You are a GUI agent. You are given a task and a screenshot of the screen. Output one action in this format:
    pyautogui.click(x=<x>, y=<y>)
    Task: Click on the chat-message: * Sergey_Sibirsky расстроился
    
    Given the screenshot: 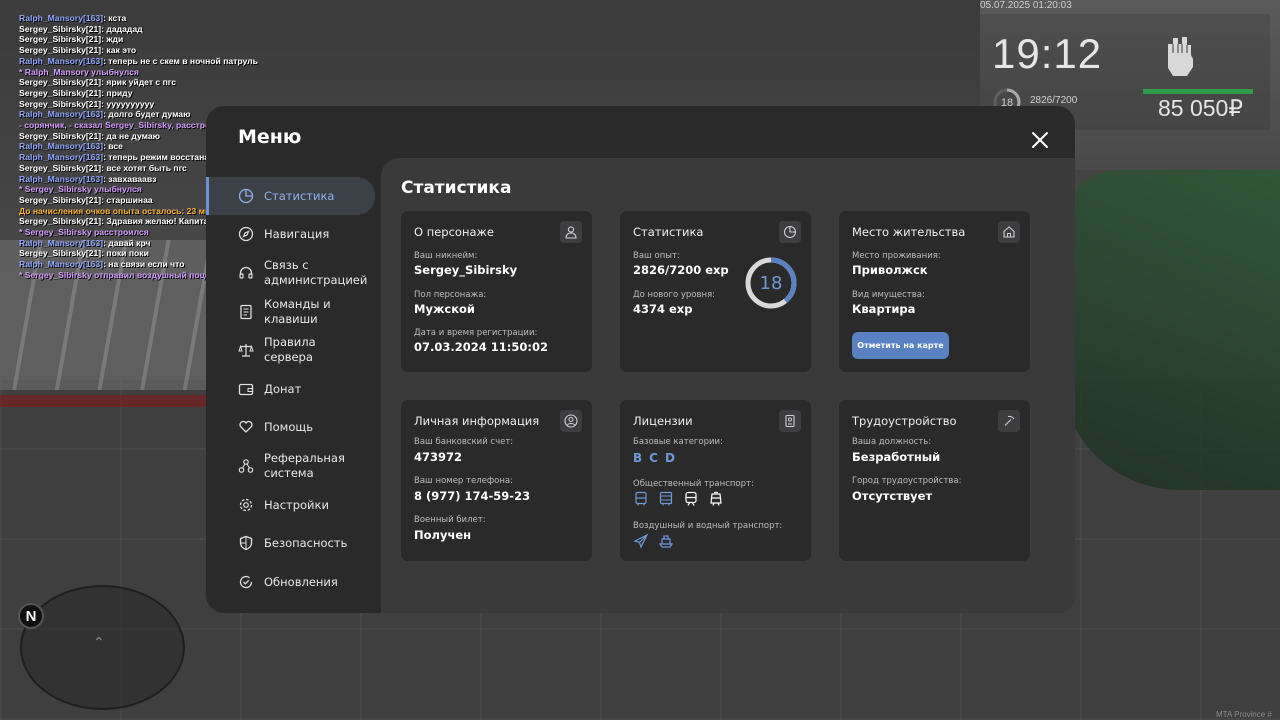 What is the action you would take?
    pyautogui.click(x=84, y=232)
    